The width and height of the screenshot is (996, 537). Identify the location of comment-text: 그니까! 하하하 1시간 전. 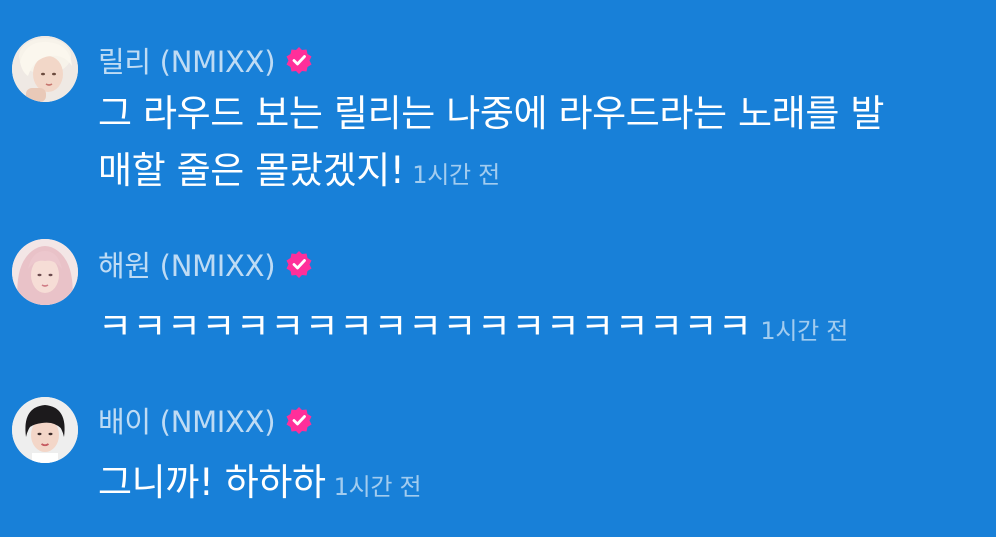
(260, 485).